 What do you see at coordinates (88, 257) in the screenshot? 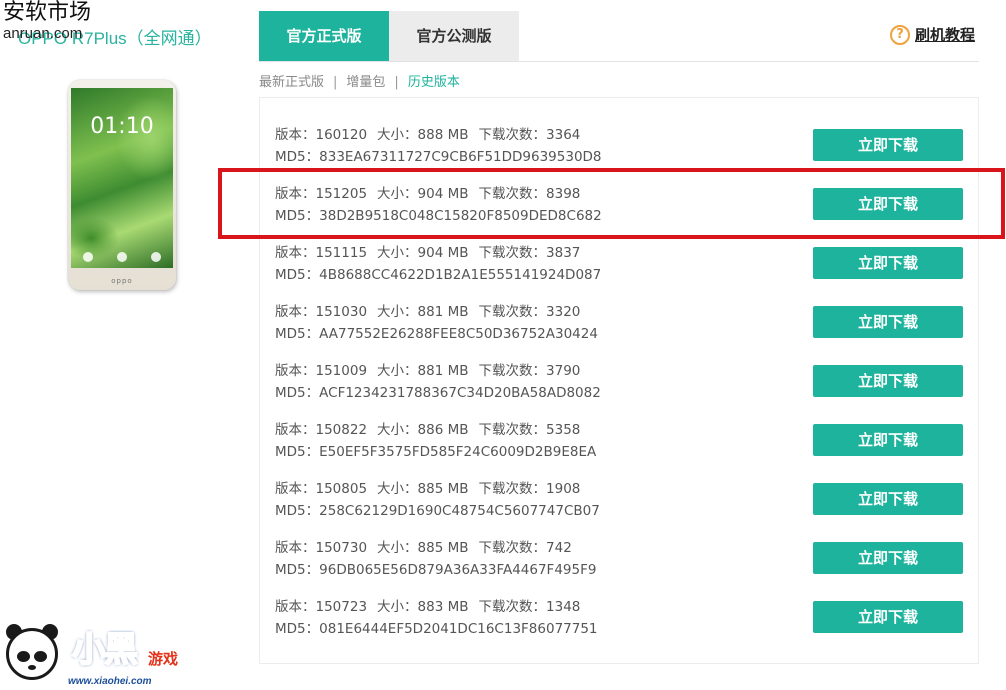
I see `phone-call-icon` at bounding box center [88, 257].